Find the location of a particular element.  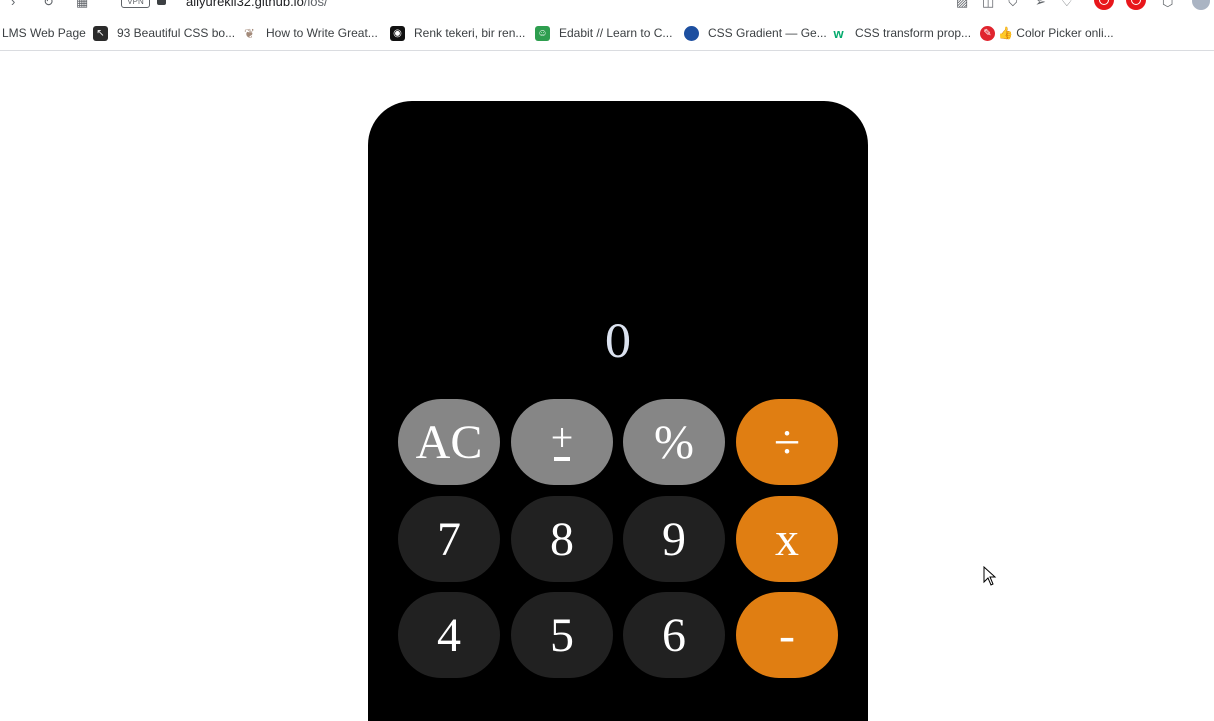

address-bar: aliyurekli32.github.io/ios/ is located at coordinates (257, 4).